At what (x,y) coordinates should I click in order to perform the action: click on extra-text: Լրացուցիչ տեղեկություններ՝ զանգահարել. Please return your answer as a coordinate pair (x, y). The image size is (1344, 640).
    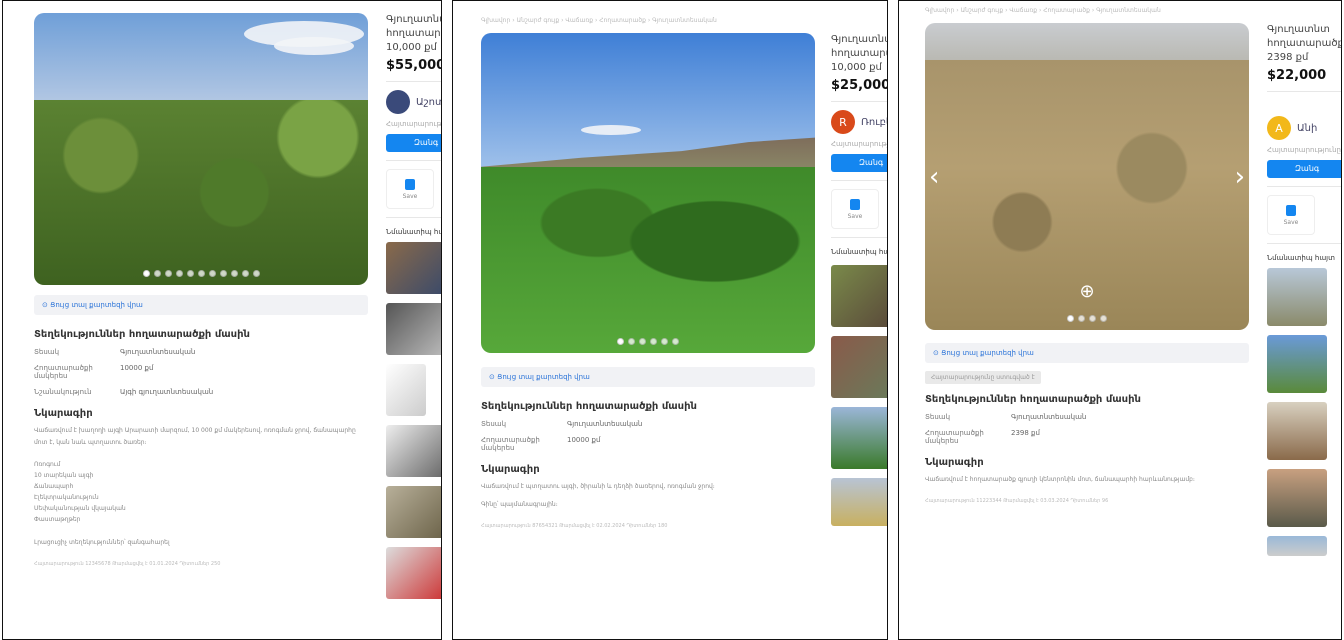
    Looking at the image, I should click on (102, 542).